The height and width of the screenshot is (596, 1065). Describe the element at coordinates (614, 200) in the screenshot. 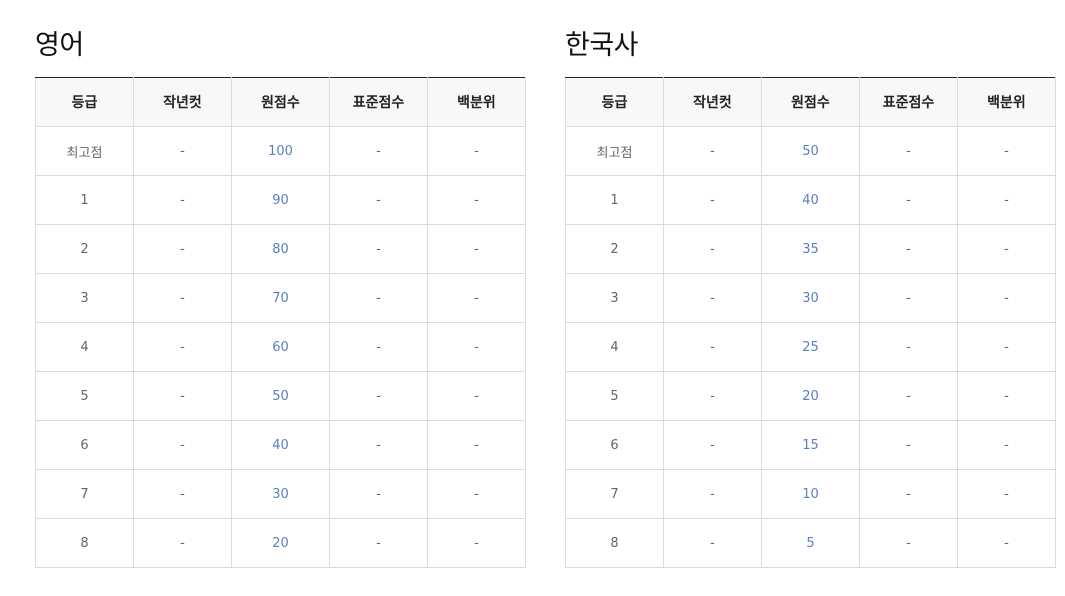

I see `cell-grade: 1` at that location.